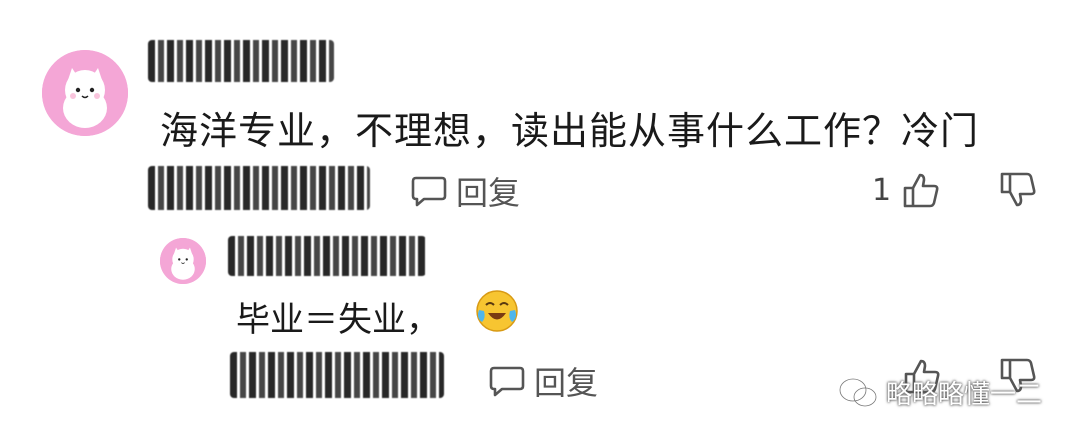  What do you see at coordinates (241, 61) in the screenshot?
I see `commenter-username-obscured` at bounding box center [241, 61].